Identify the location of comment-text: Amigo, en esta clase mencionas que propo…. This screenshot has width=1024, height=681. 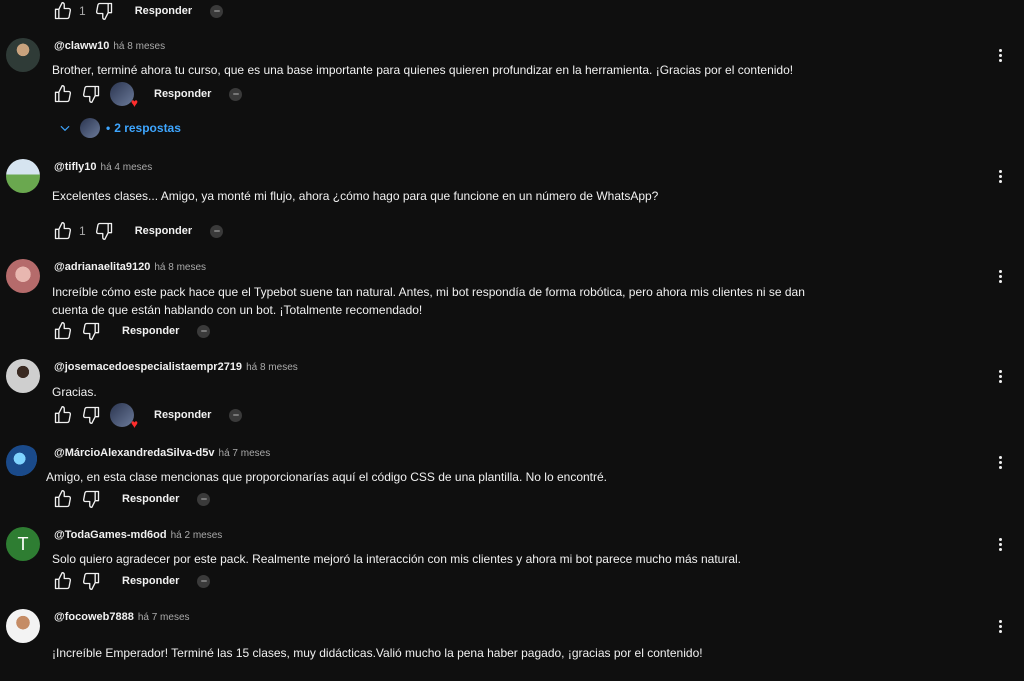
(327, 477).